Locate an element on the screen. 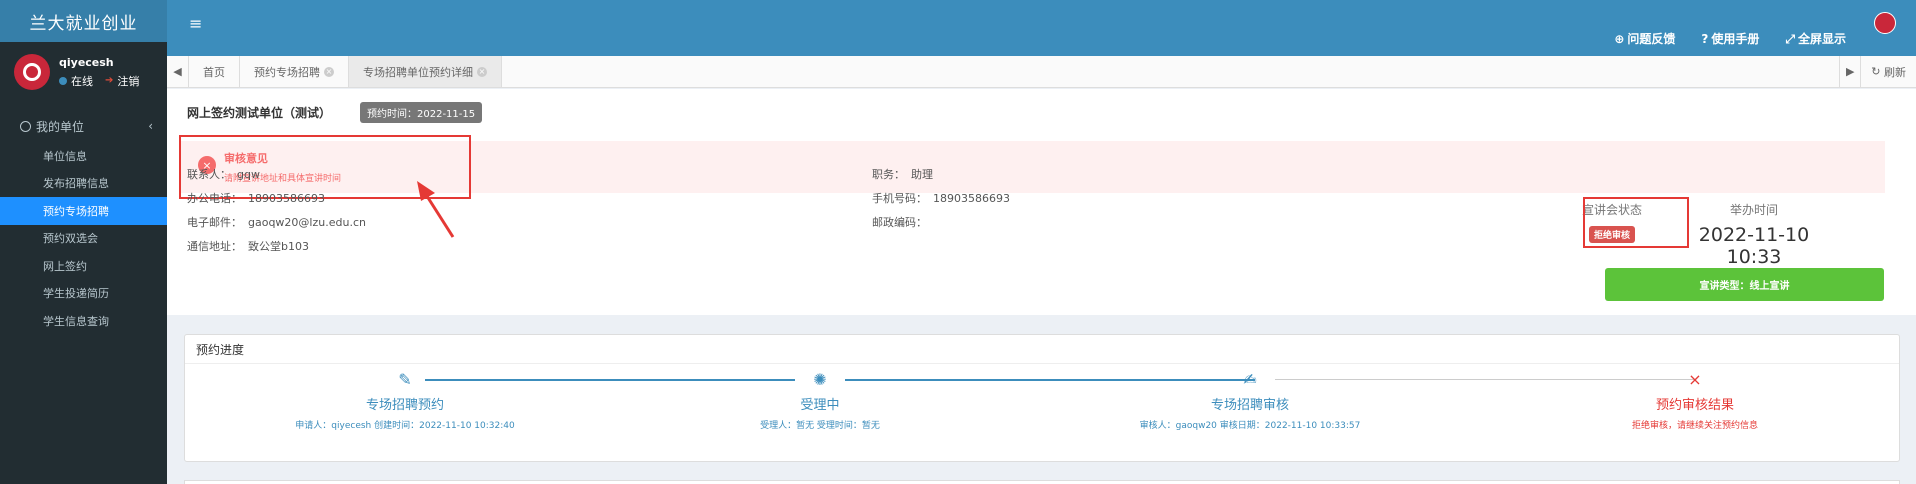 The image size is (1916, 484). feedback-link: ⊕ 问题反馈 is located at coordinates (1644, 38).